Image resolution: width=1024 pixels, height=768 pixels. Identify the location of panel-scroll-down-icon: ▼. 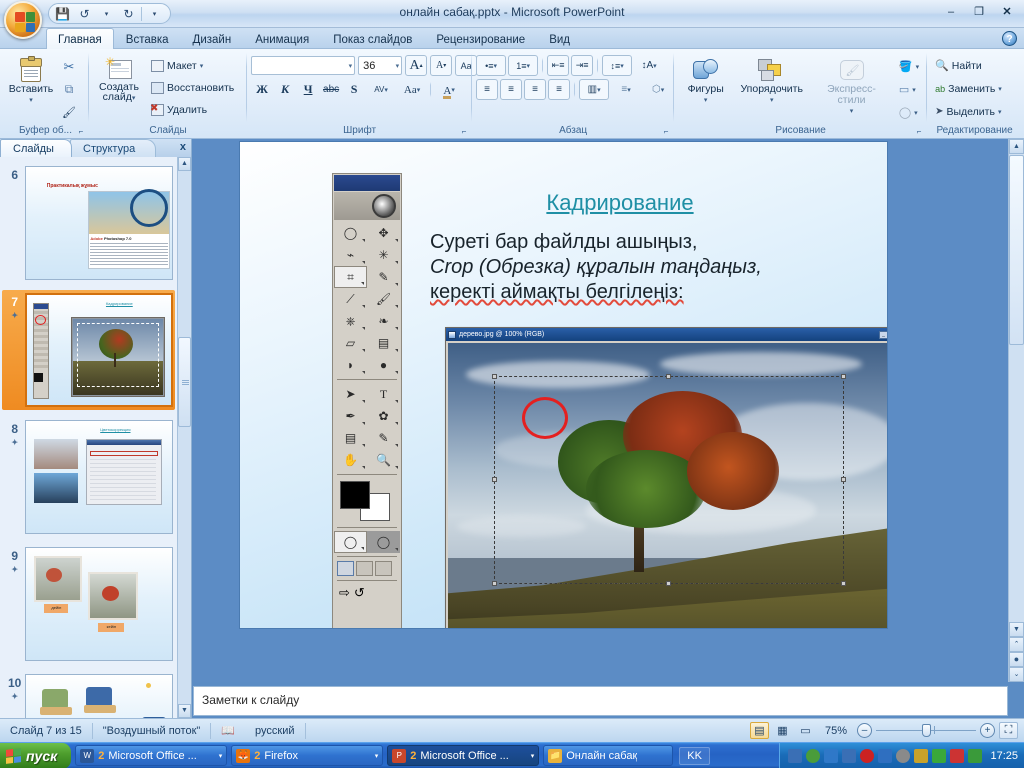
(184, 711).